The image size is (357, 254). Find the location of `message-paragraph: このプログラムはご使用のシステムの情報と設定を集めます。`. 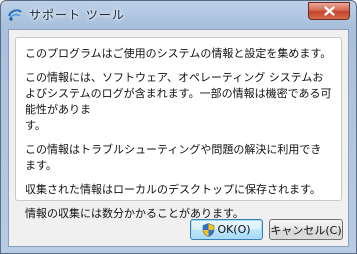

message-paragraph: このプログラムはご使用のシステムの情報と設定を集めます。 is located at coordinates (178, 53).